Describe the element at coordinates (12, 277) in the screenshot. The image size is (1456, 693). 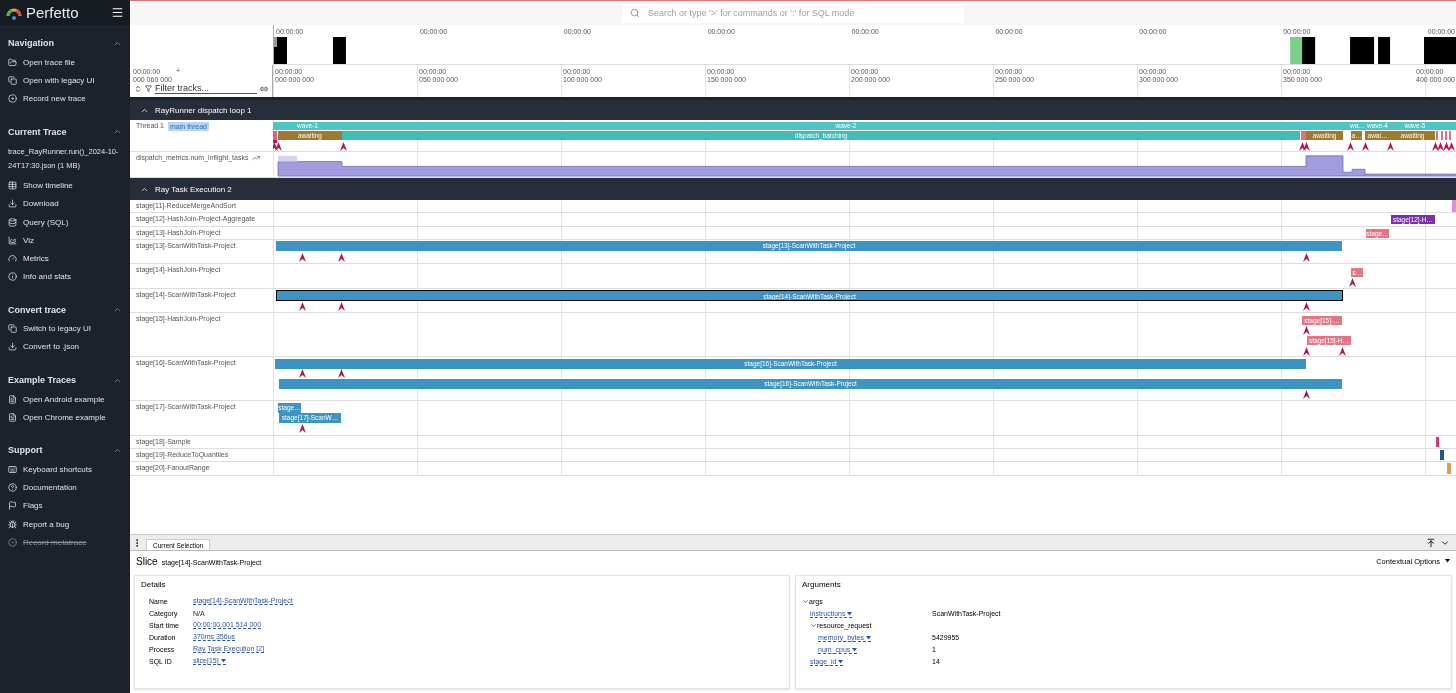
I see `info-icon` at that location.